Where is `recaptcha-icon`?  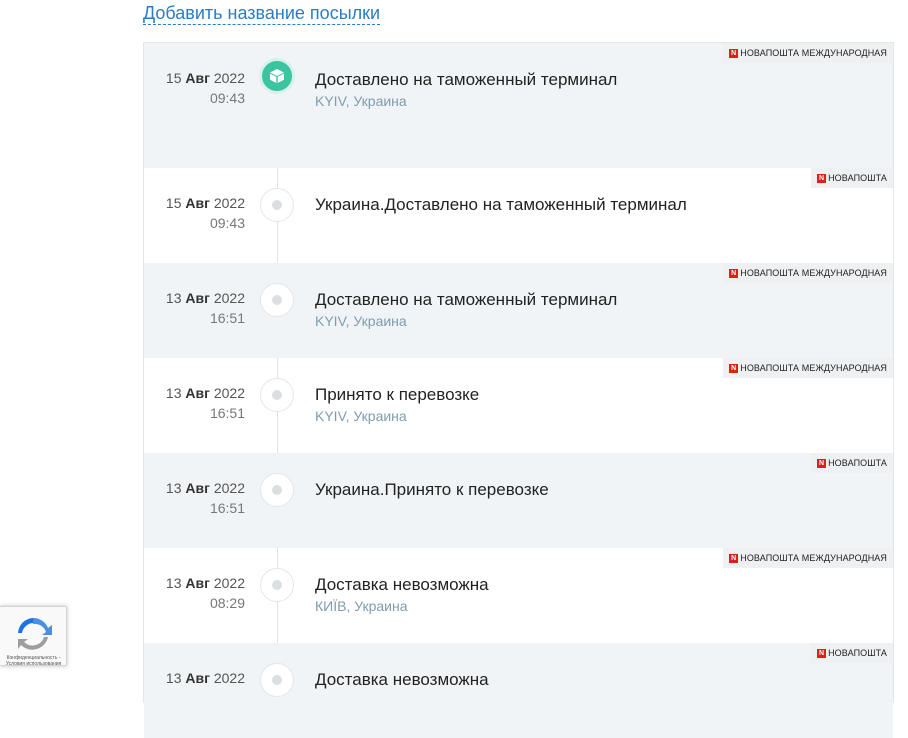
recaptcha-icon is located at coordinates (35, 633).